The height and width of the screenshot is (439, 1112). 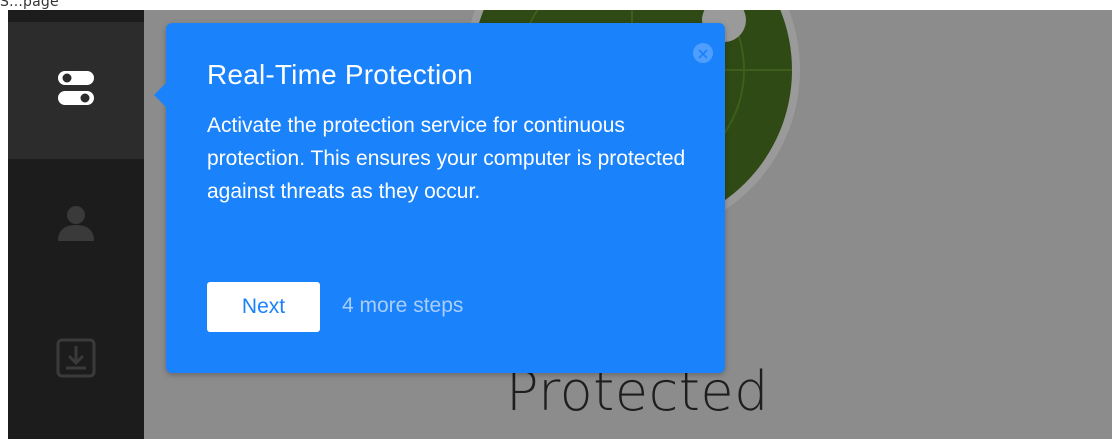 I want to click on toggle-switches-icon, so click(x=76, y=91).